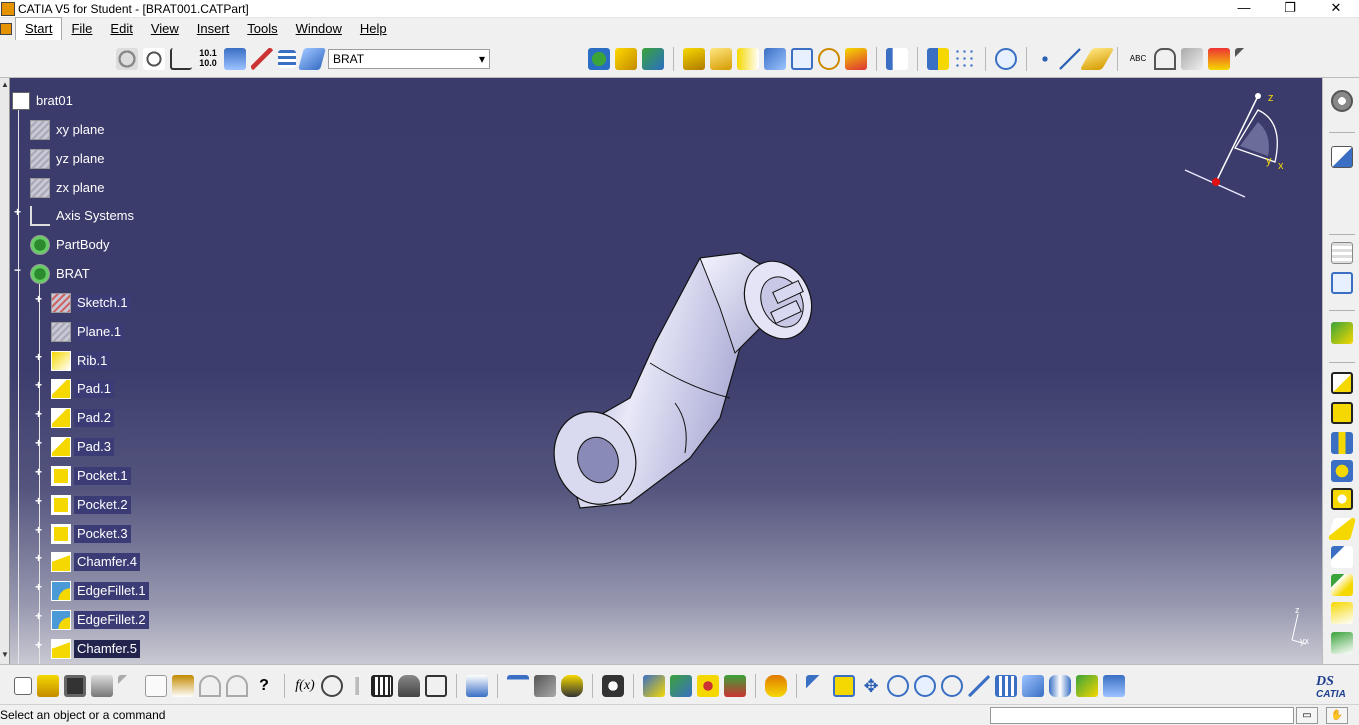 The width and height of the screenshot is (1359, 725). What do you see at coordinates (925, 686) in the screenshot?
I see `zoom-in-icon` at bounding box center [925, 686].